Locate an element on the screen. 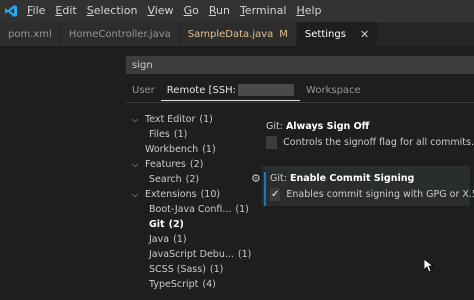 The image size is (474, 300). tab-home-controller: HomeController.java is located at coordinates (120, 34).